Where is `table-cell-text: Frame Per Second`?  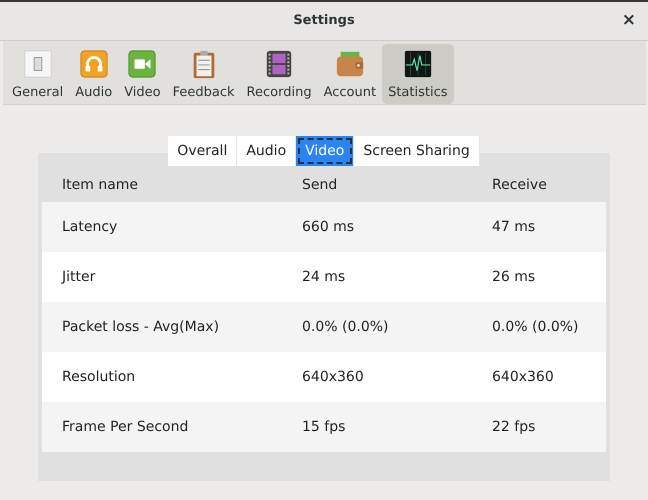
table-cell-text: Frame Per Second is located at coordinates (126, 427).